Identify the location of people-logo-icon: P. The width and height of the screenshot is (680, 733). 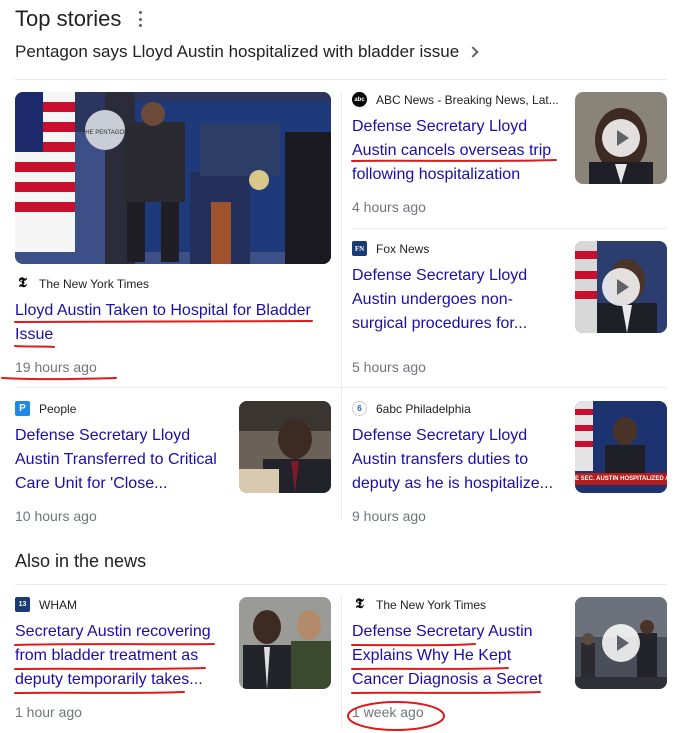
(22, 408).